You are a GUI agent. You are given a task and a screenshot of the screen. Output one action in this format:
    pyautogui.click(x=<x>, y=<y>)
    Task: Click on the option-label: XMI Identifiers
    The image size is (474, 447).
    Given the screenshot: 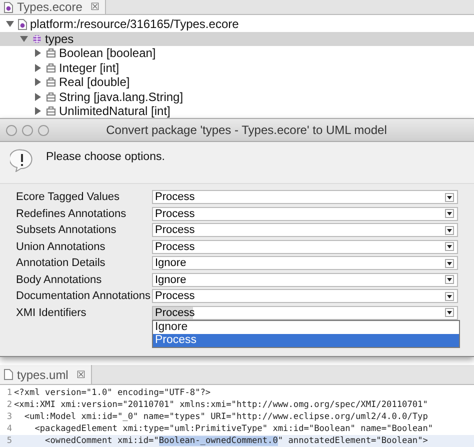 What is the action you would take?
    pyautogui.click(x=52, y=312)
    